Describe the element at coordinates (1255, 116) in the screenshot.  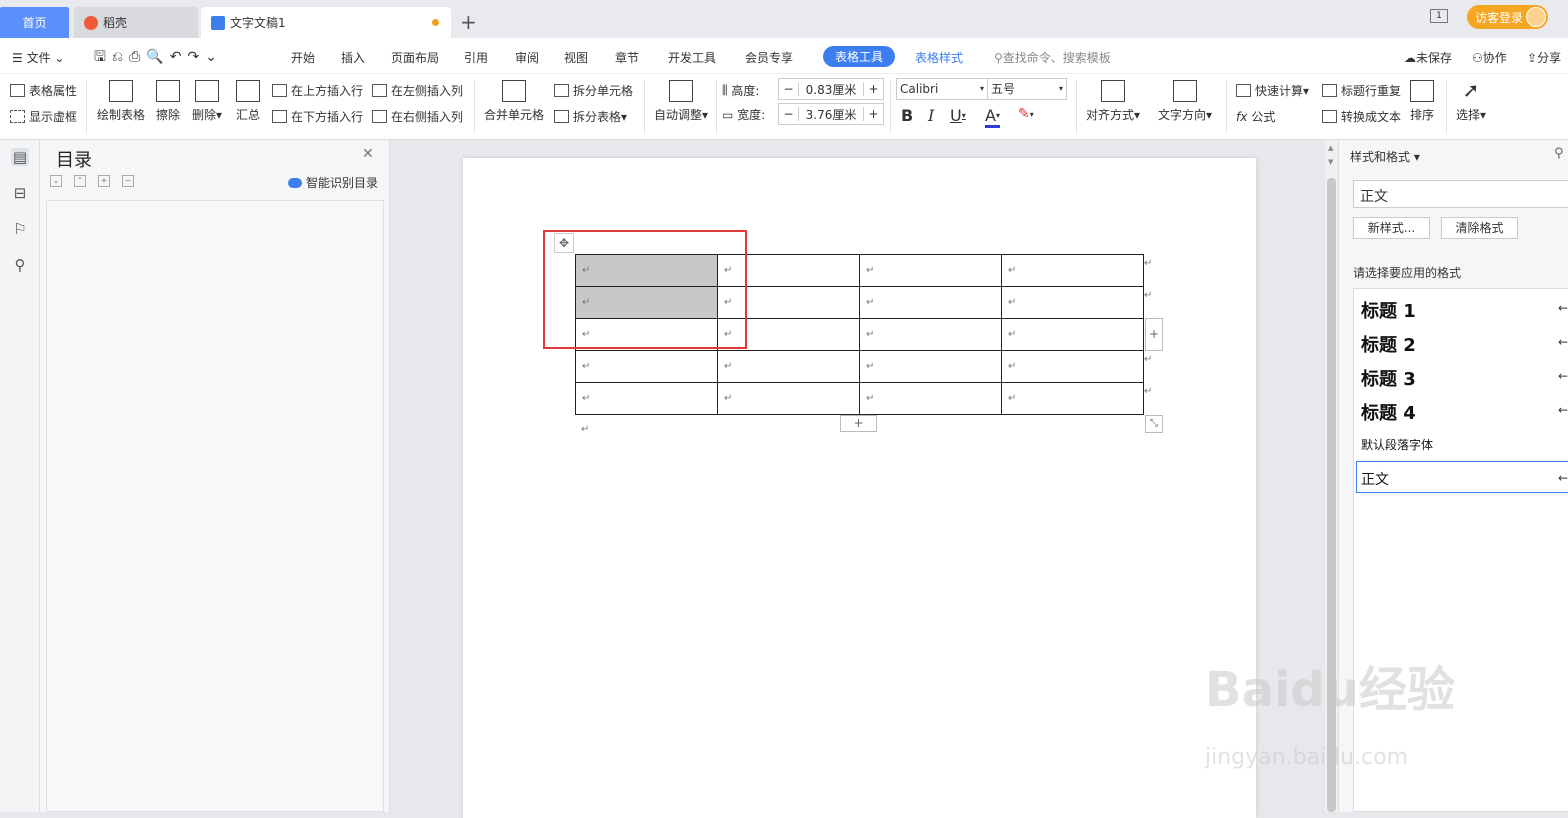
I see `formula-button: fx 公式` at that location.